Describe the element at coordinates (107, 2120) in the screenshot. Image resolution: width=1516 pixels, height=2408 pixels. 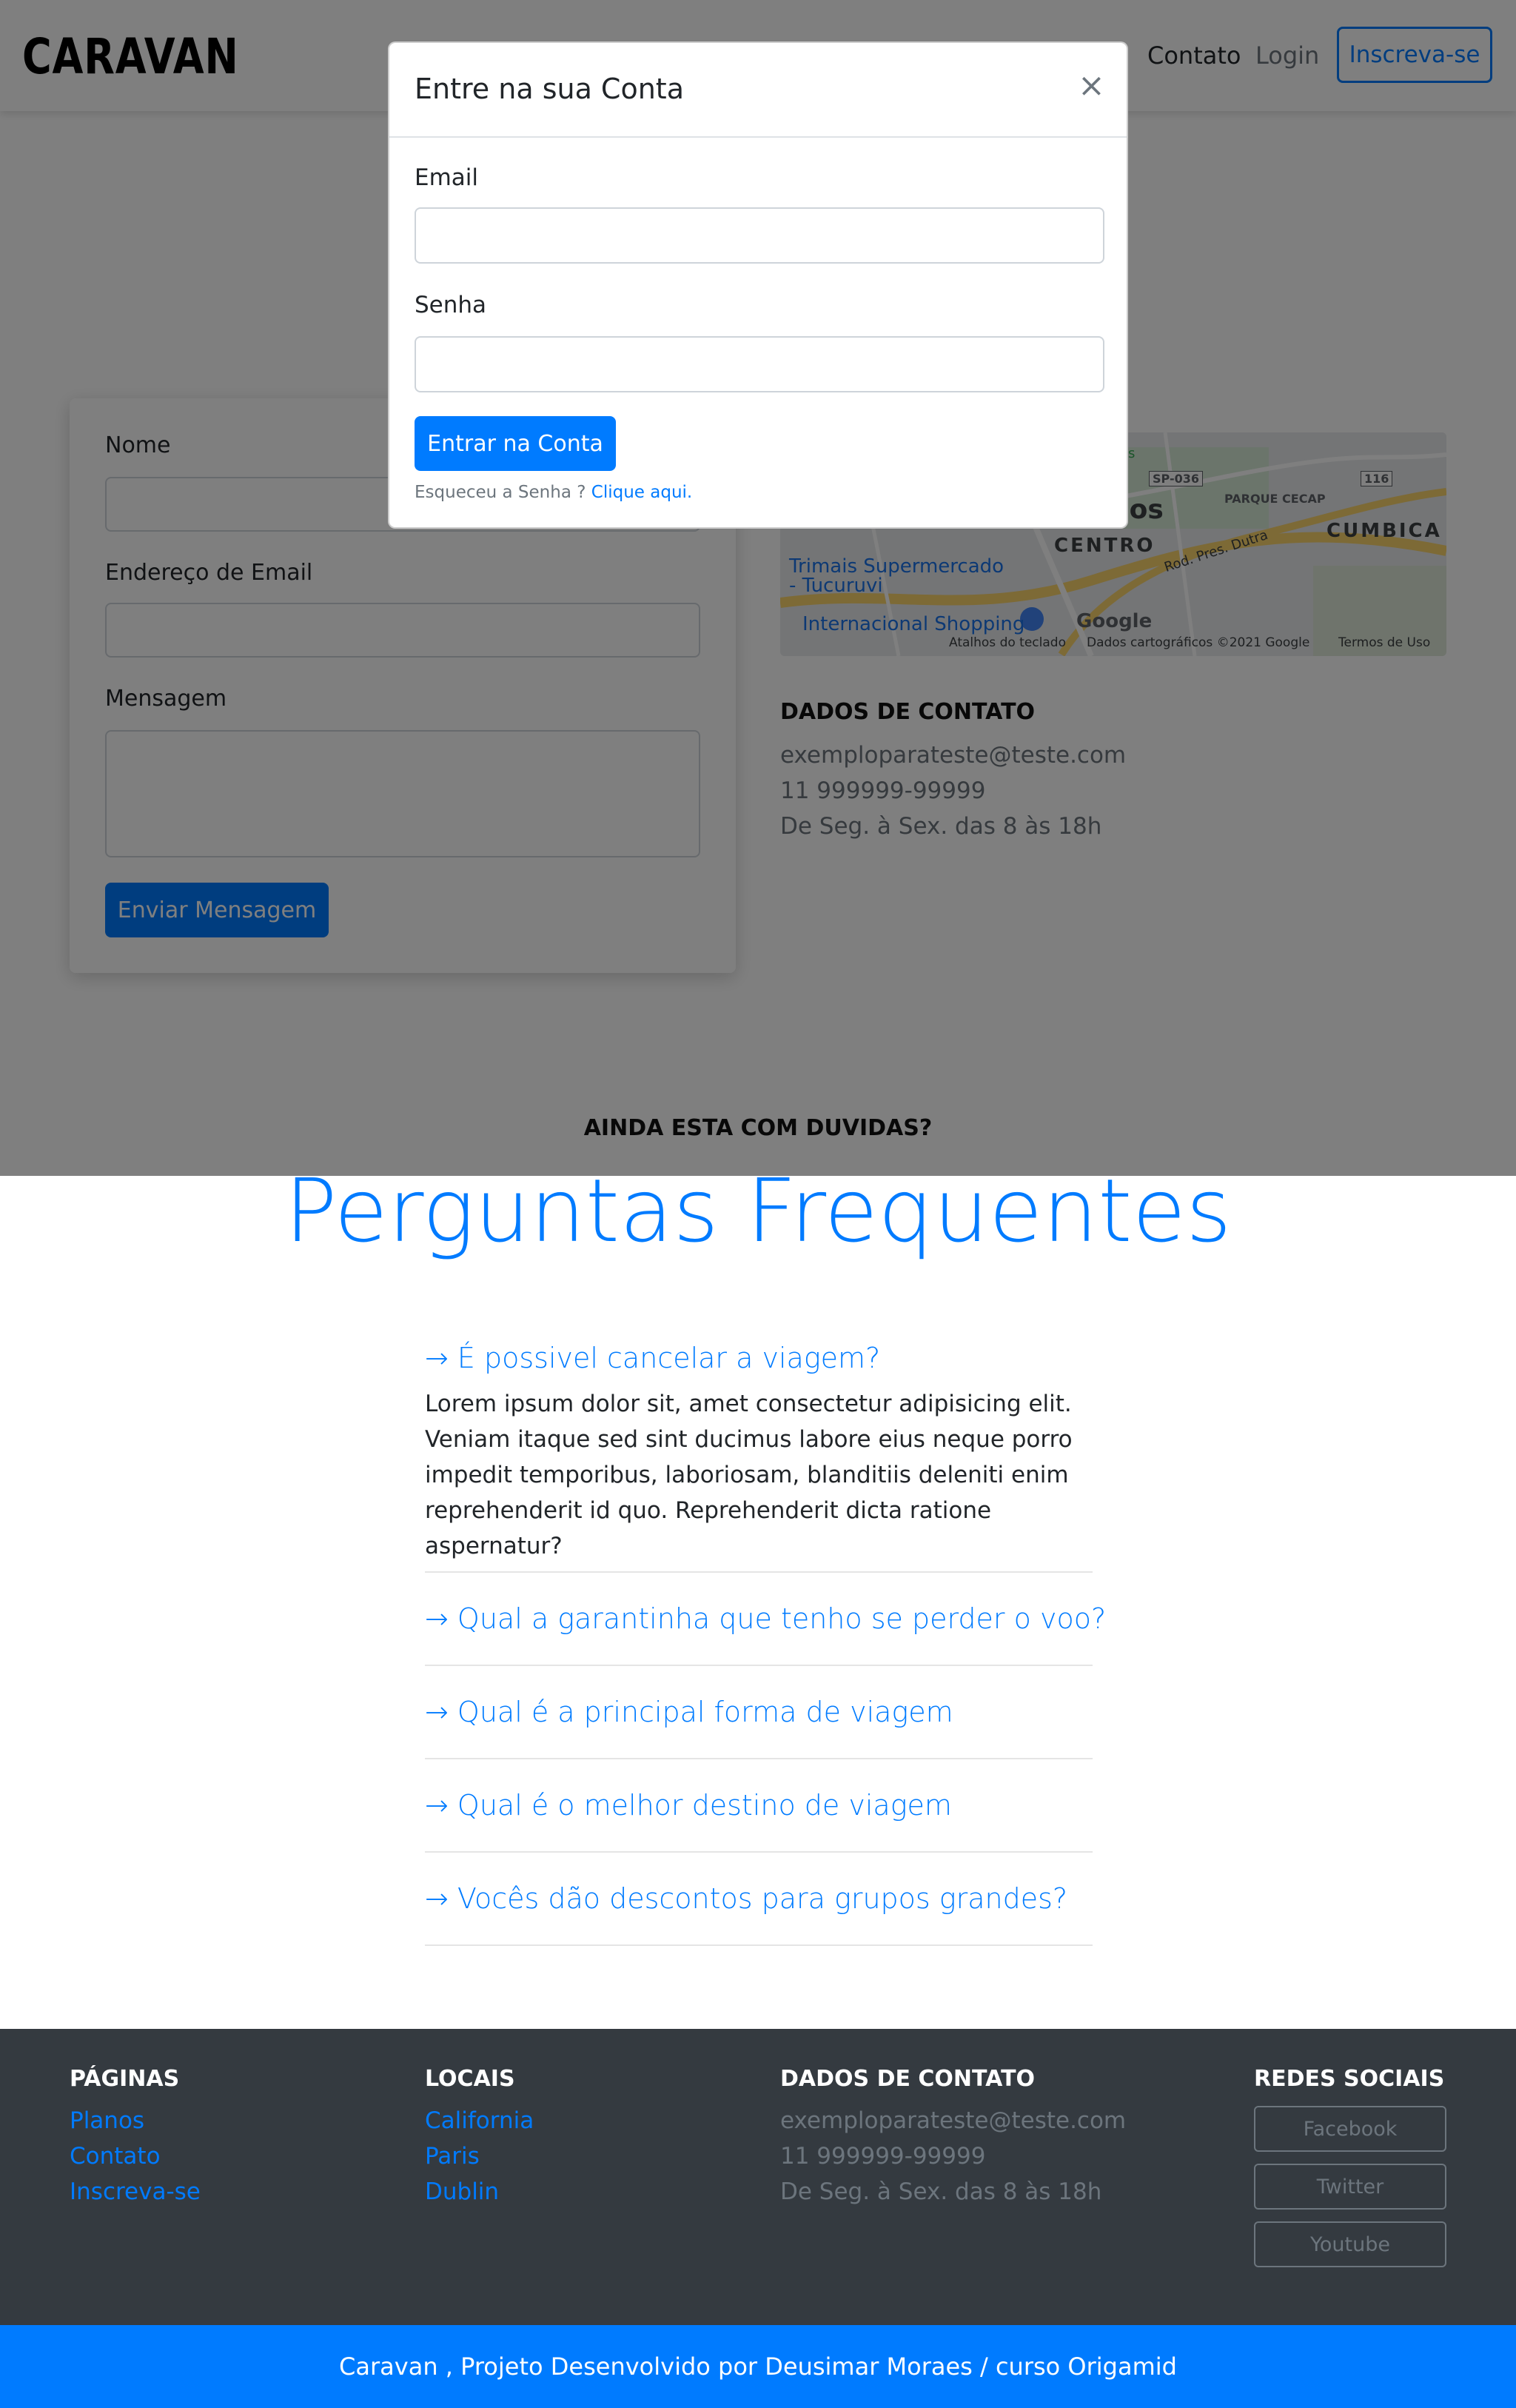
I see `footer-link-planos: Planos` at that location.